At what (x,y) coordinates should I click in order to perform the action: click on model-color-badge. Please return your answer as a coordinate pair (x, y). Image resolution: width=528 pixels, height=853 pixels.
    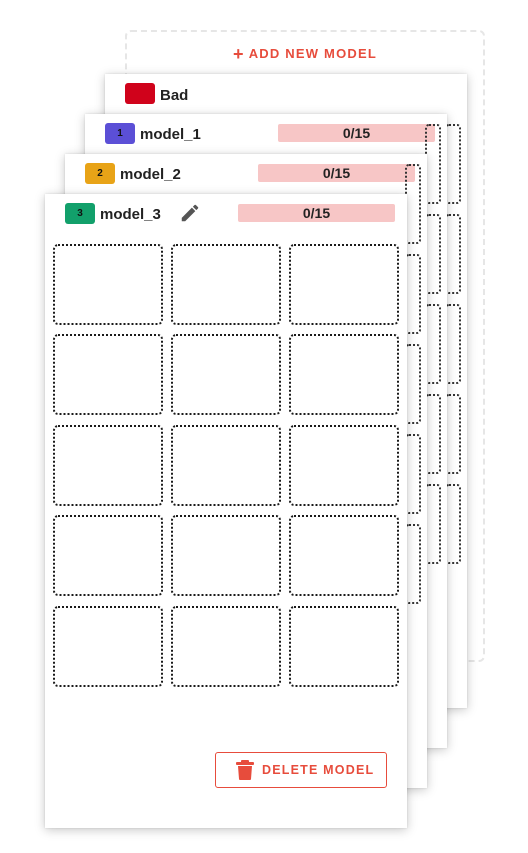
    Looking at the image, I should click on (140, 93).